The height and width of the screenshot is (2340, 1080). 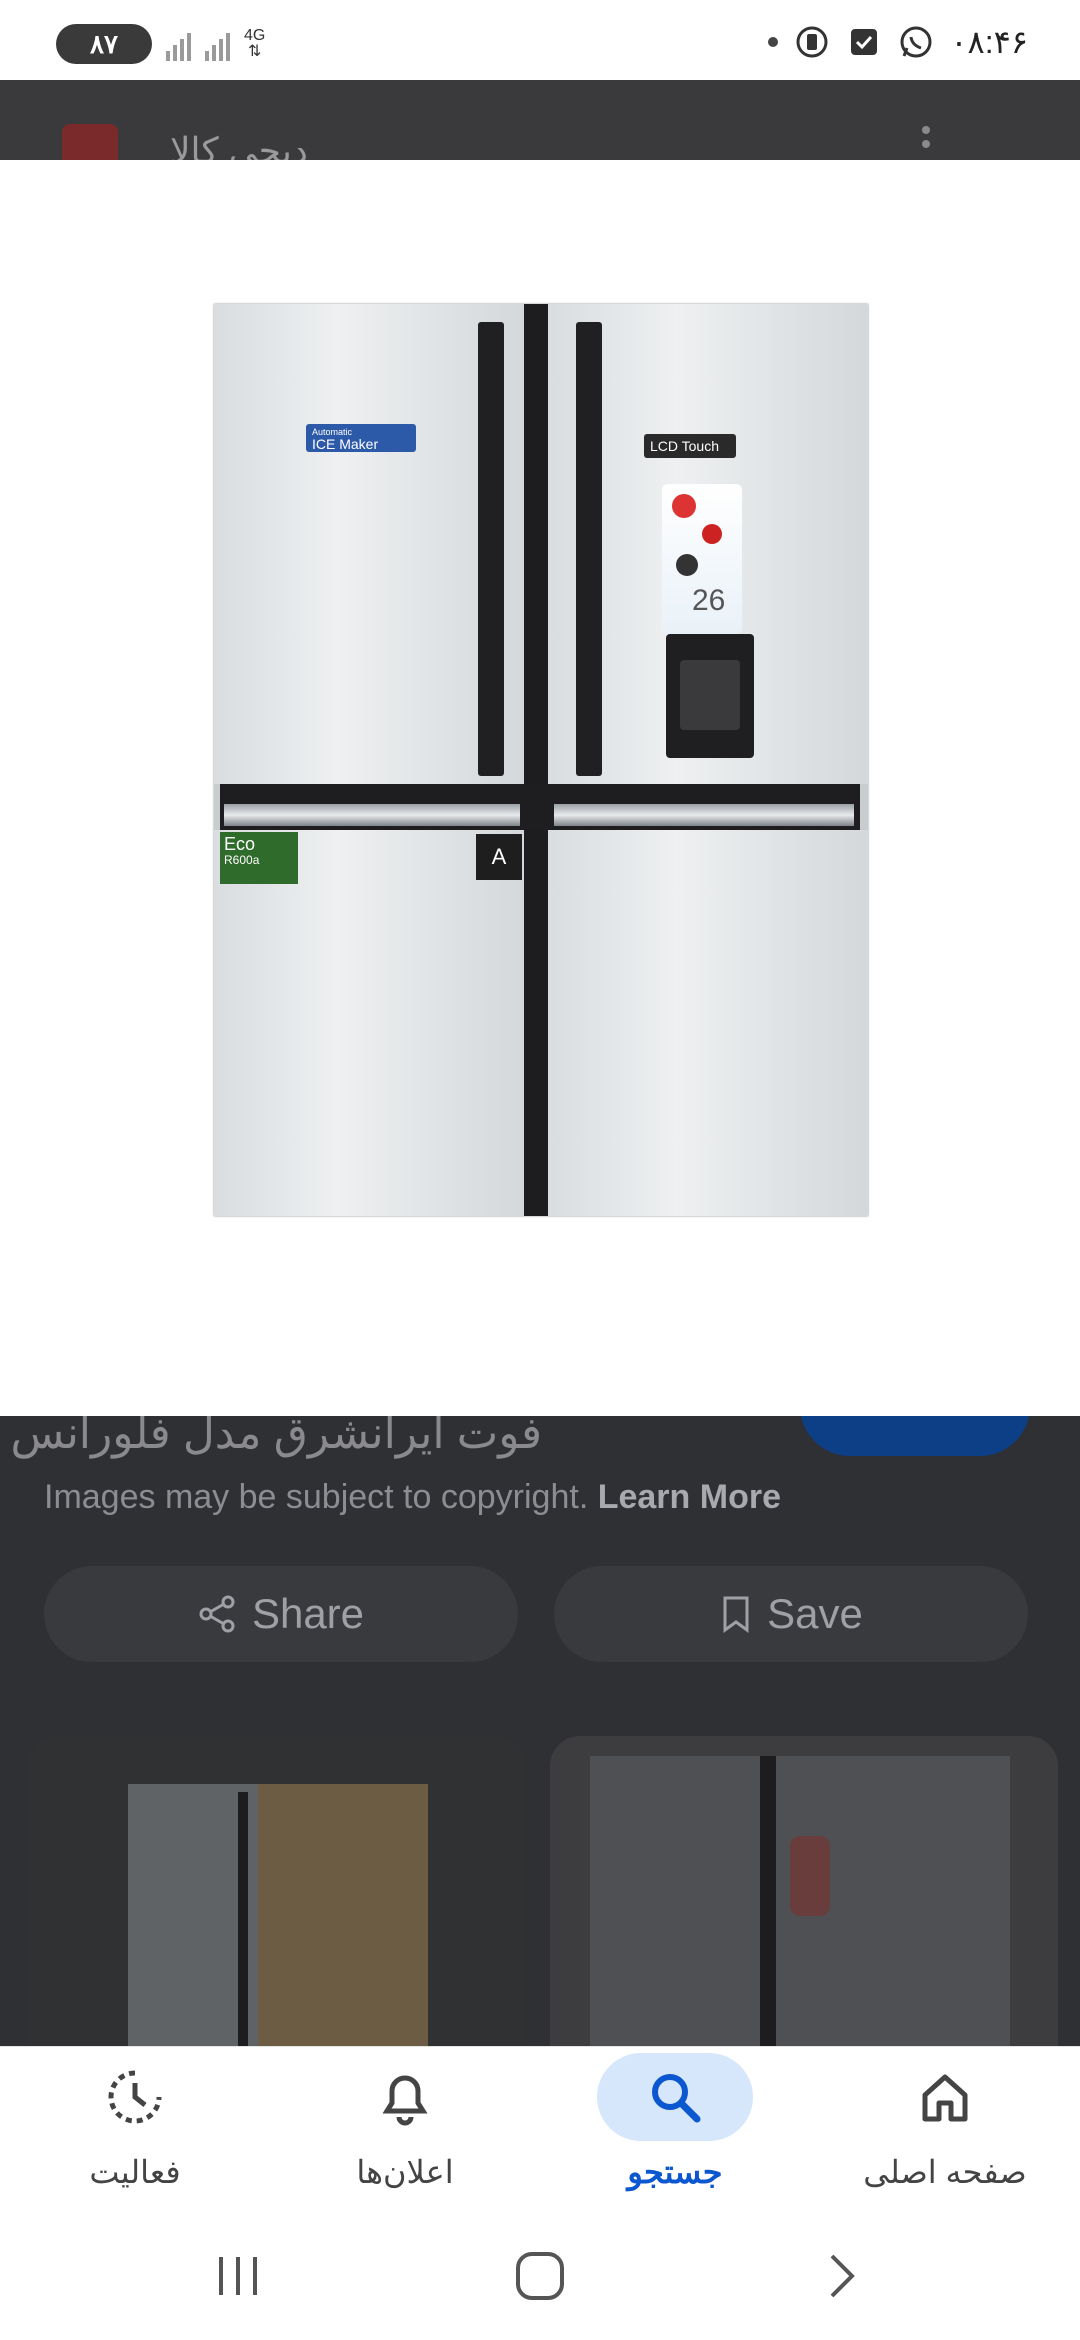 What do you see at coordinates (316, 1497) in the screenshot?
I see `copyright-text: Images may be subject to copyright.` at bounding box center [316, 1497].